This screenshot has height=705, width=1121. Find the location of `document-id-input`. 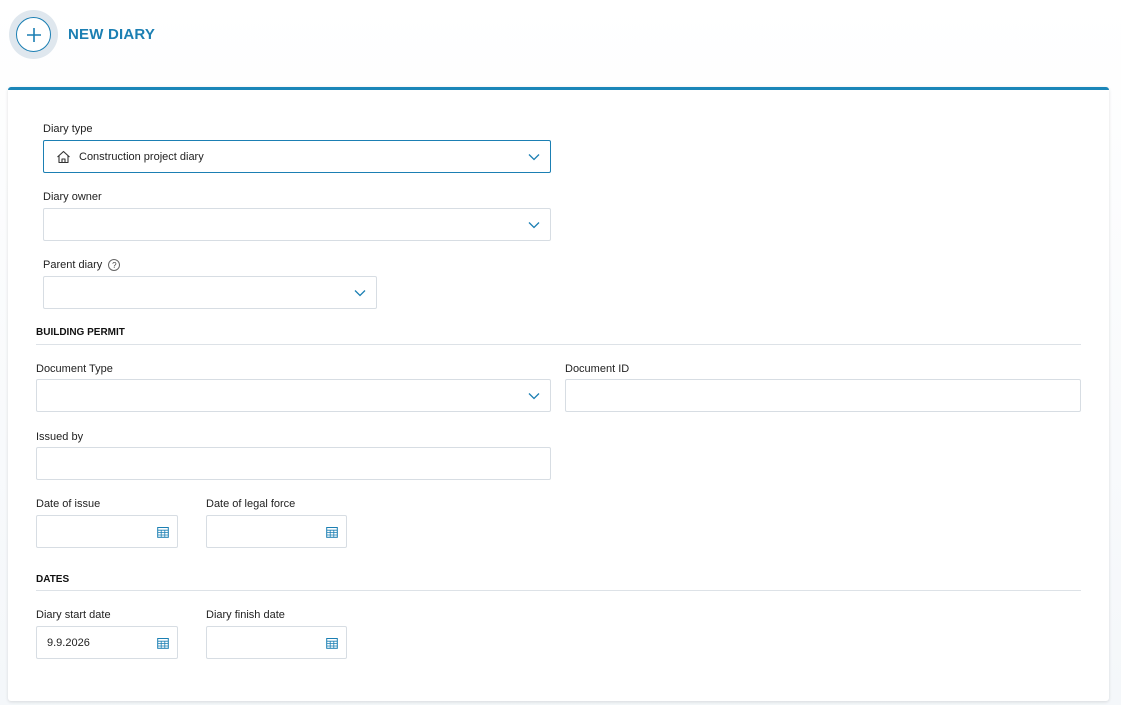

document-id-input is located at coordinates (823, 395).